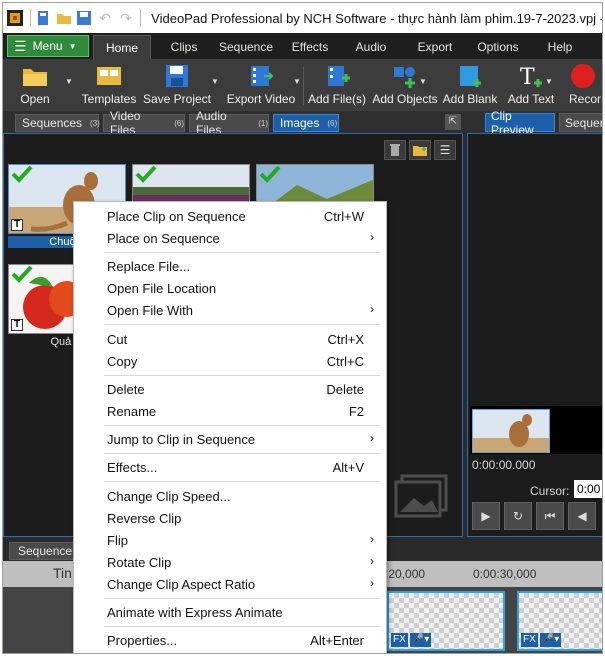 The image size is (605, 656). I want to click on undo-icon: ↶, so click(105, 18).